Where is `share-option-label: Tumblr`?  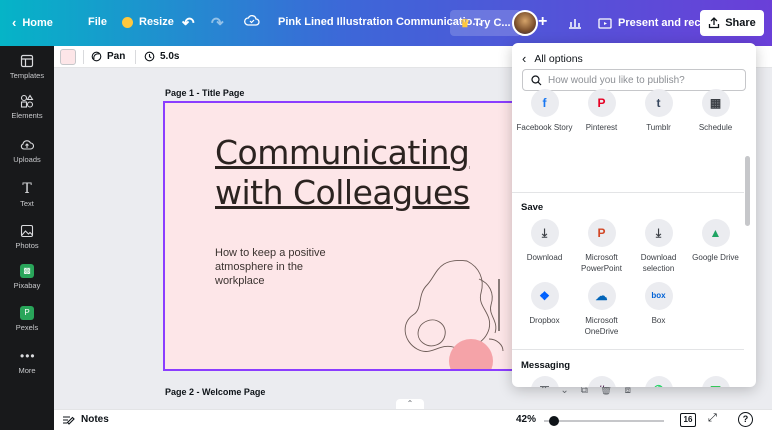 share-option-label: Tumblr is located at coordinates (658, 127).